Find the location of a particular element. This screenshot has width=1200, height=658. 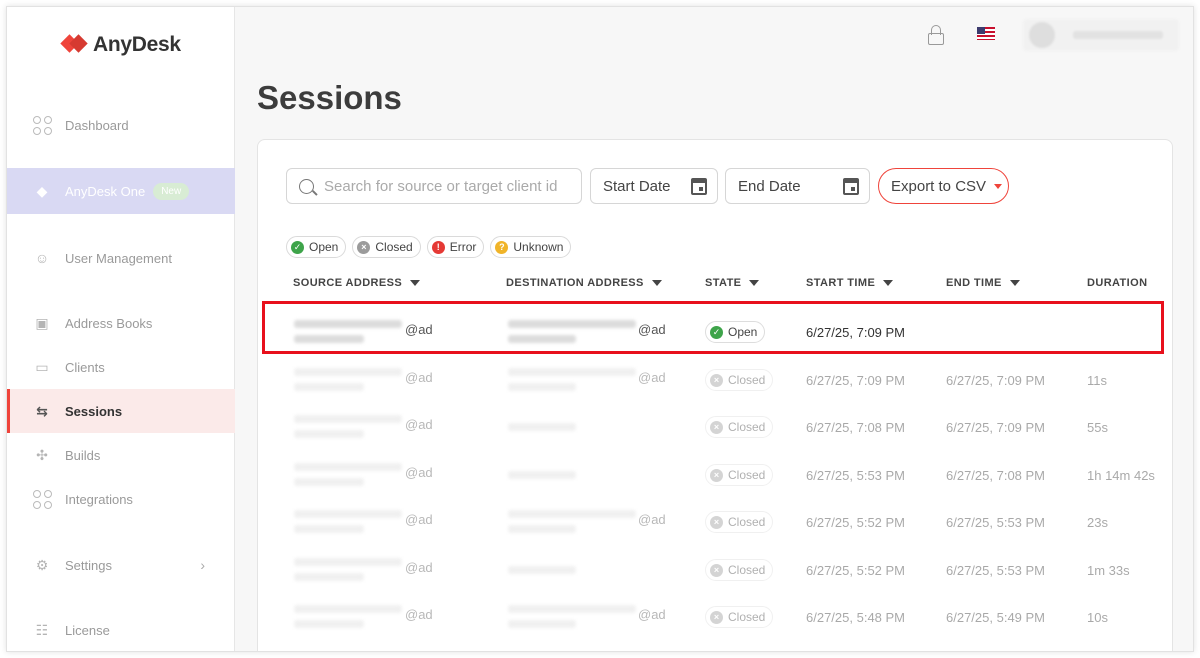

sidebar-item-clients: ▭ Clients is located at coordinates (121, 367).